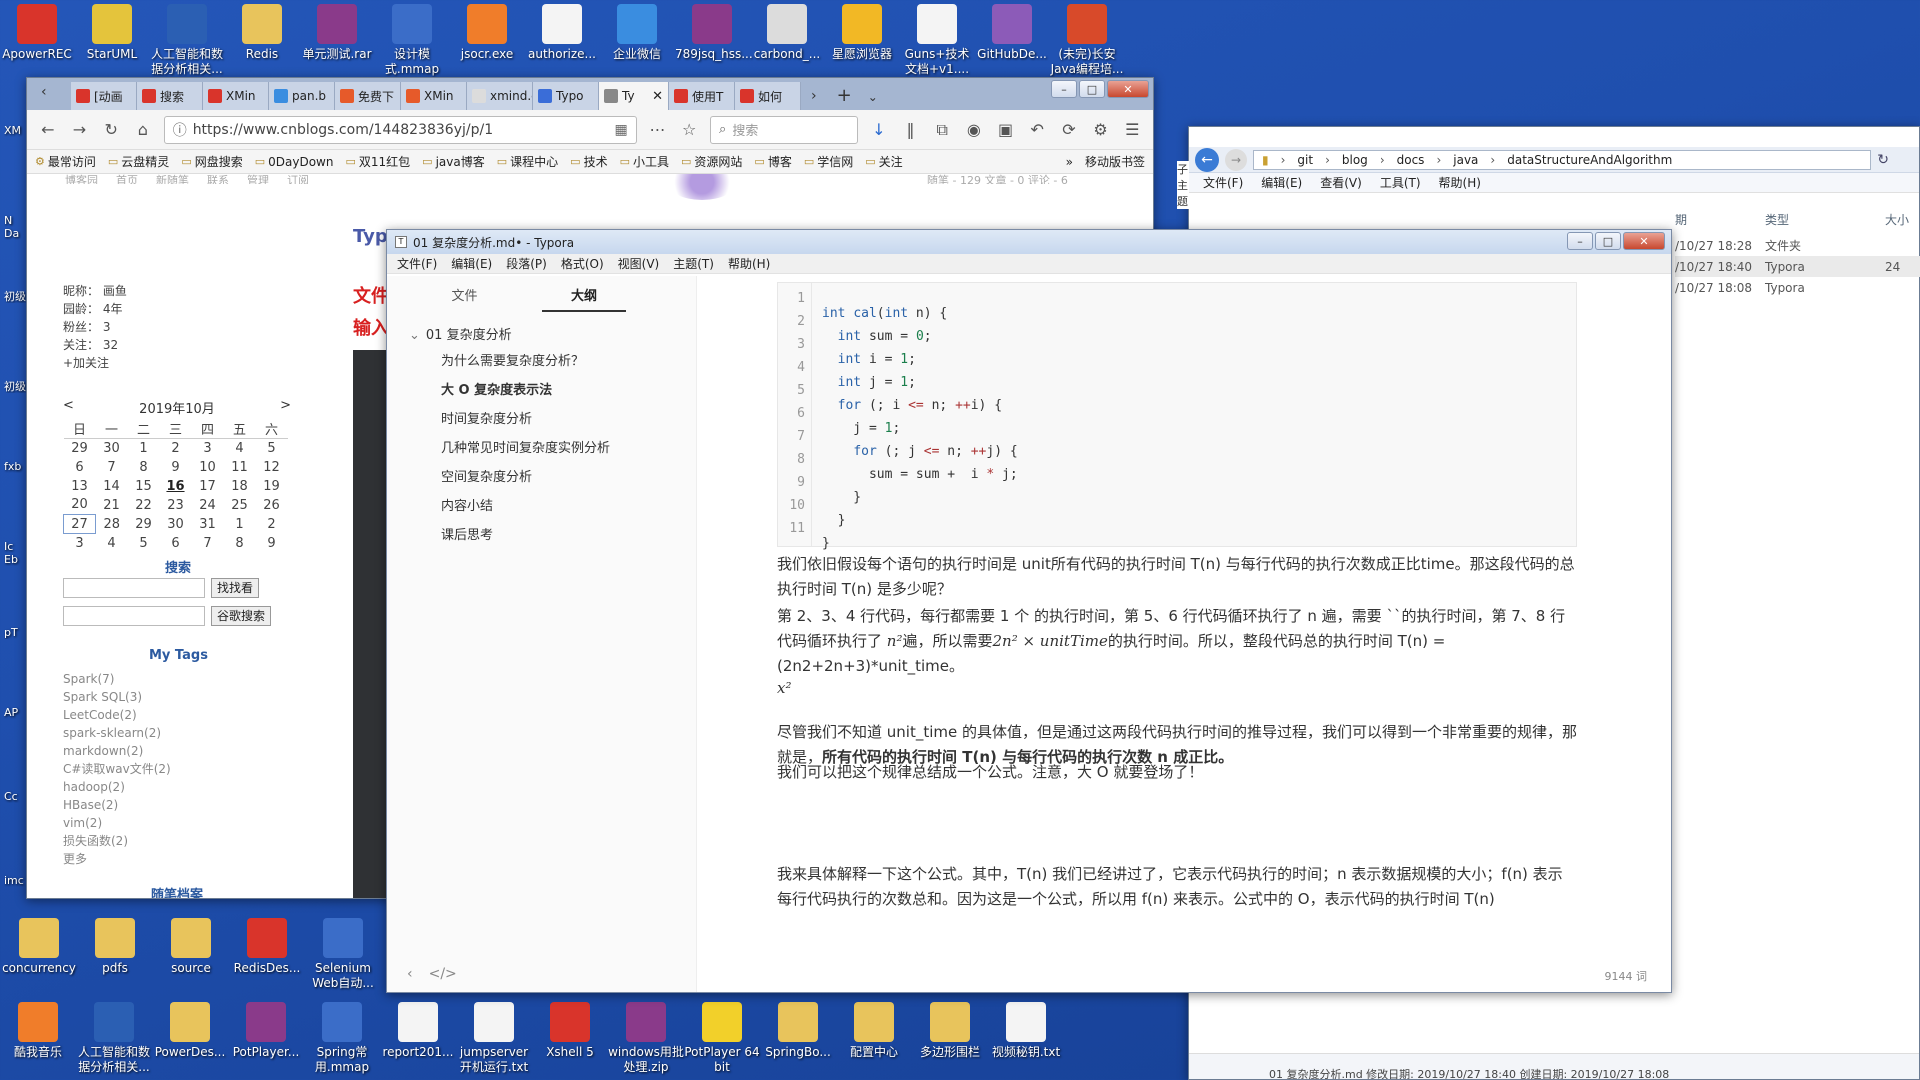 The image size is (1920, 1080). What do you see at coordinates (582, 263) in the screenshot?
I see `menu-item: 格式(O)` at bounding box center [582, 263].